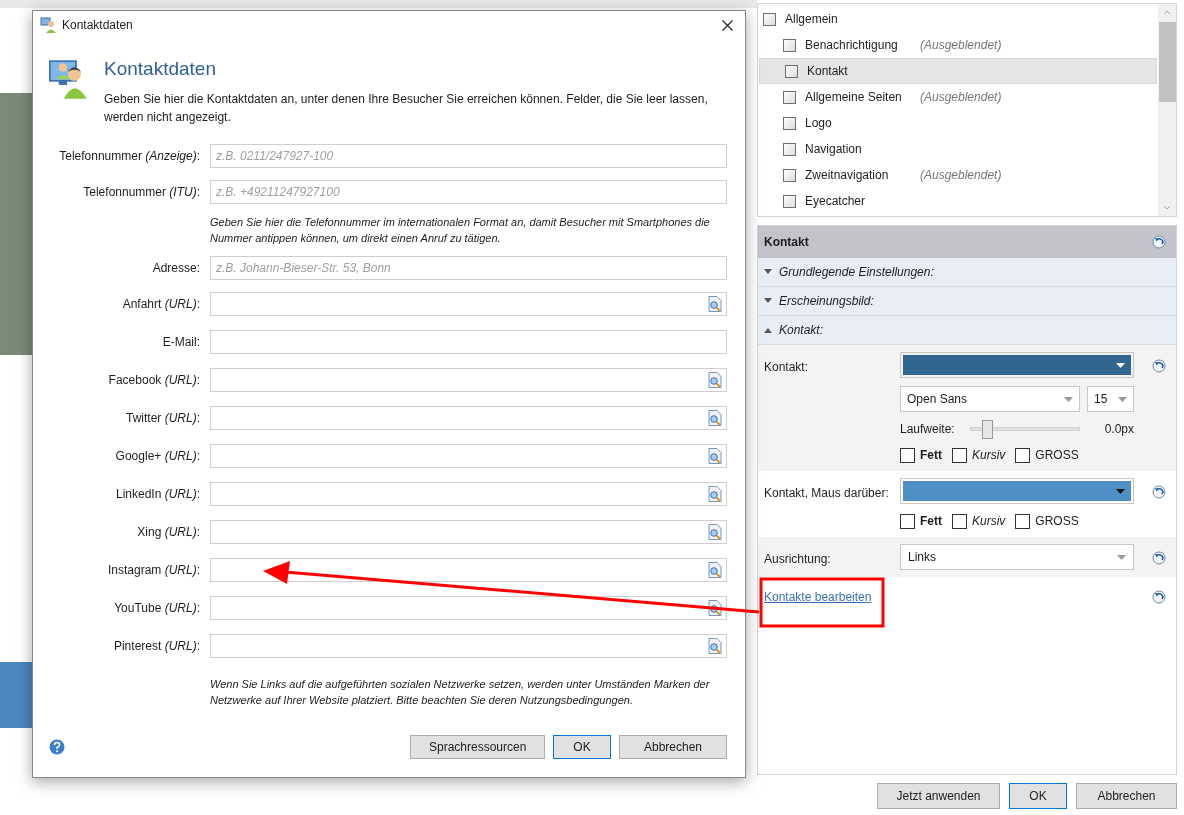  Describe the element at coordinates (160, 69) in the screenshot. I see `dialog-heading: Kontaktdaten` at that location.